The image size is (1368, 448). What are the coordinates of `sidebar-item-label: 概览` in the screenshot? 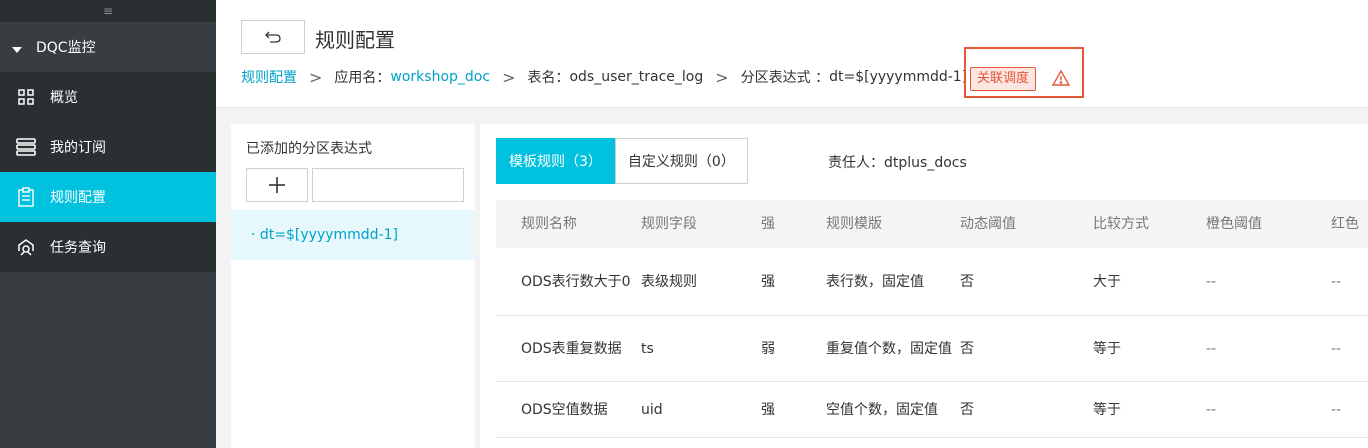 It's located at (64, 98).